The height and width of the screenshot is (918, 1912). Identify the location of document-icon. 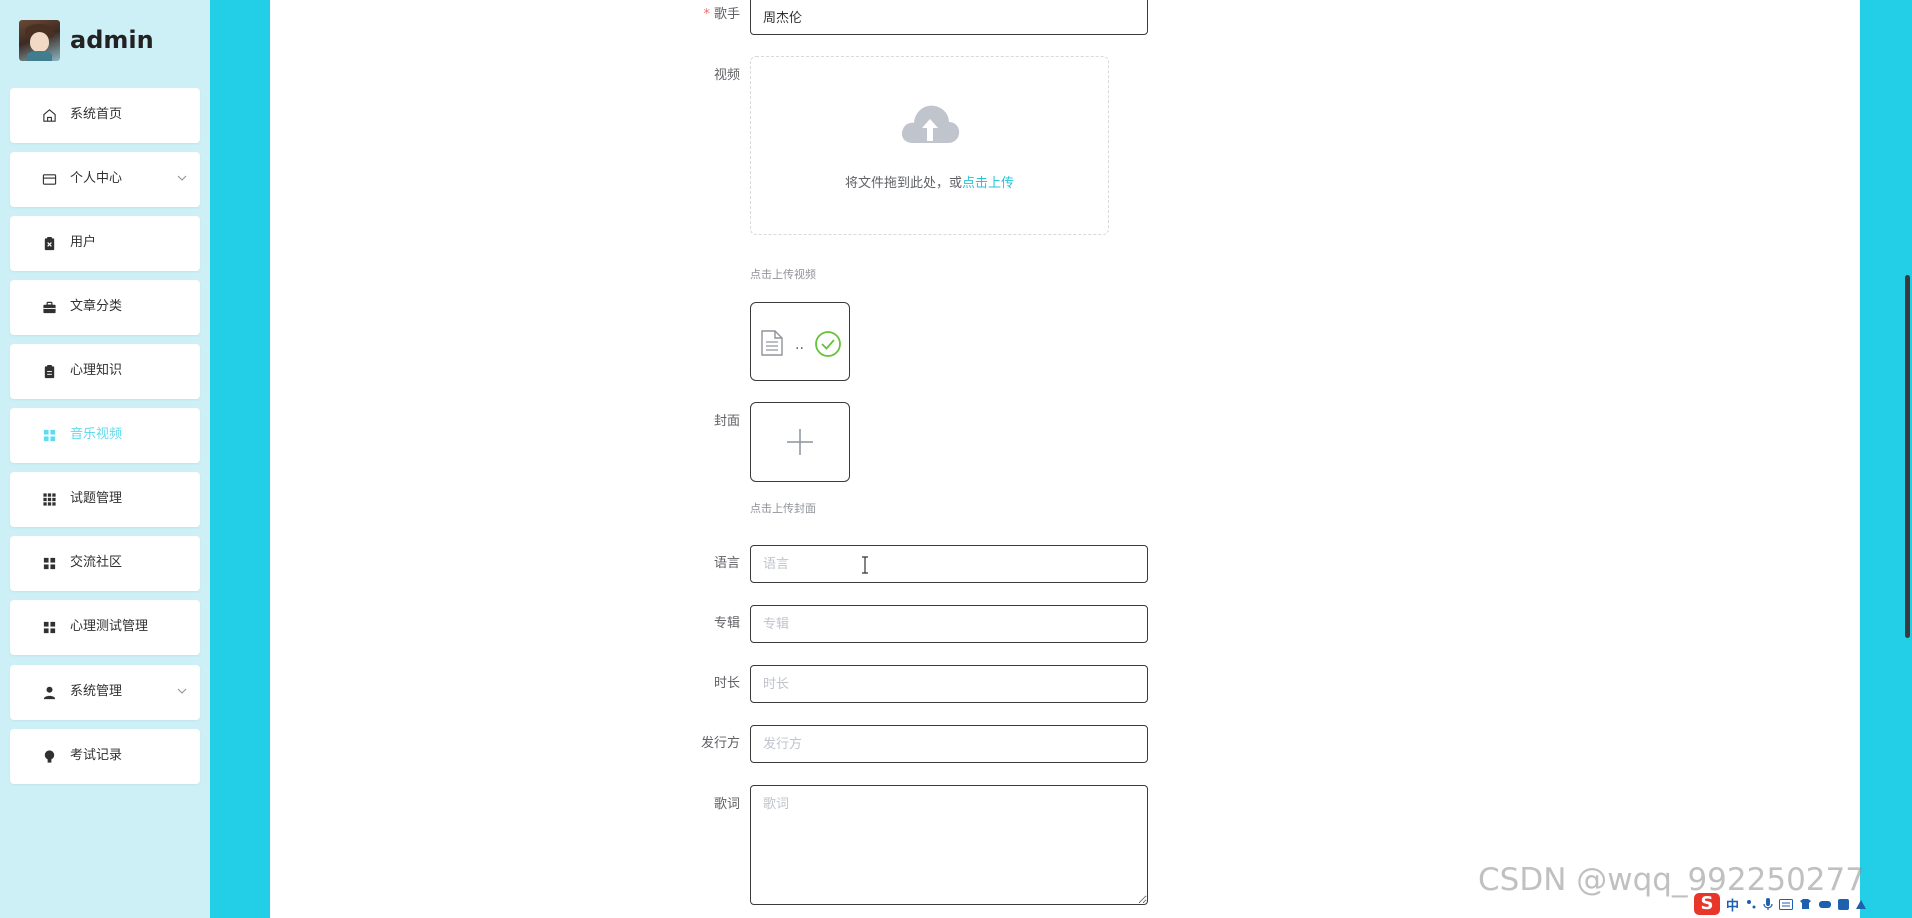
(772, 343).